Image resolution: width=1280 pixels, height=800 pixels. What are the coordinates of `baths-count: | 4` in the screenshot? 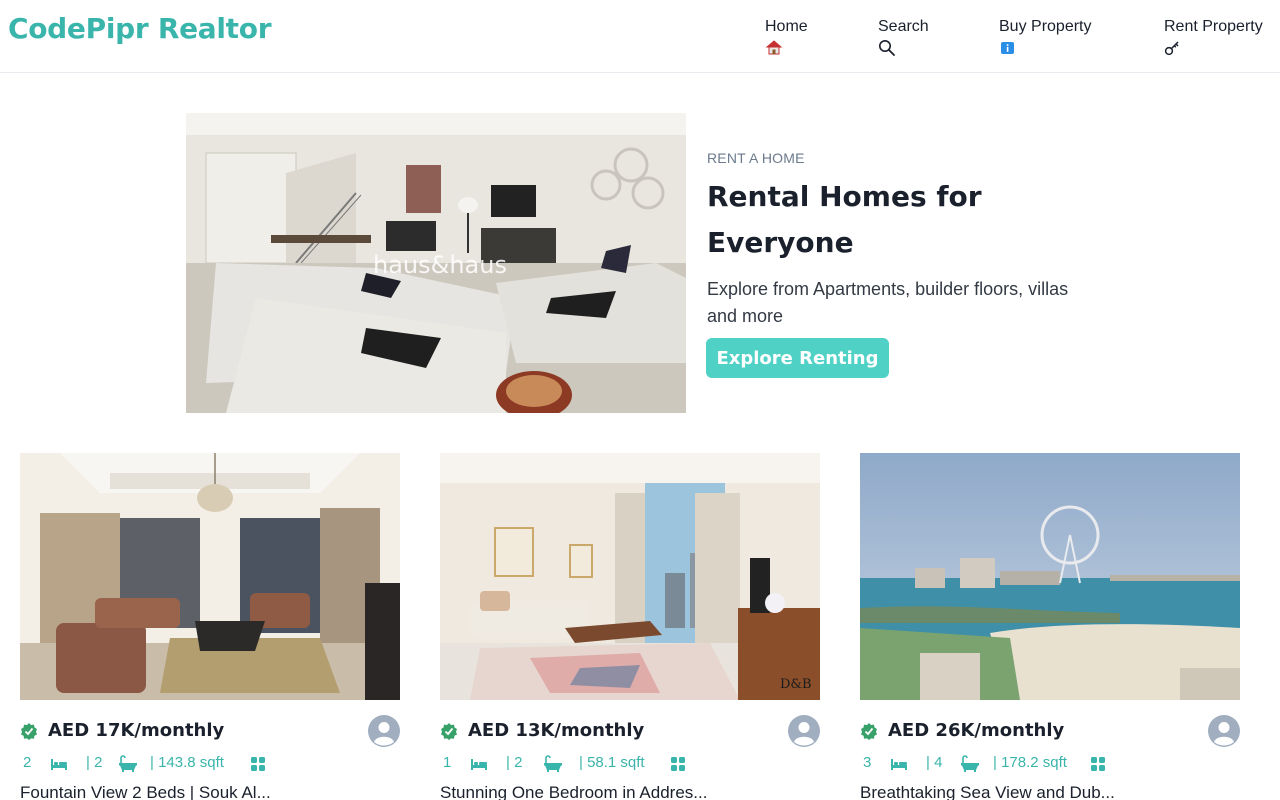 It's located at (934, 762).